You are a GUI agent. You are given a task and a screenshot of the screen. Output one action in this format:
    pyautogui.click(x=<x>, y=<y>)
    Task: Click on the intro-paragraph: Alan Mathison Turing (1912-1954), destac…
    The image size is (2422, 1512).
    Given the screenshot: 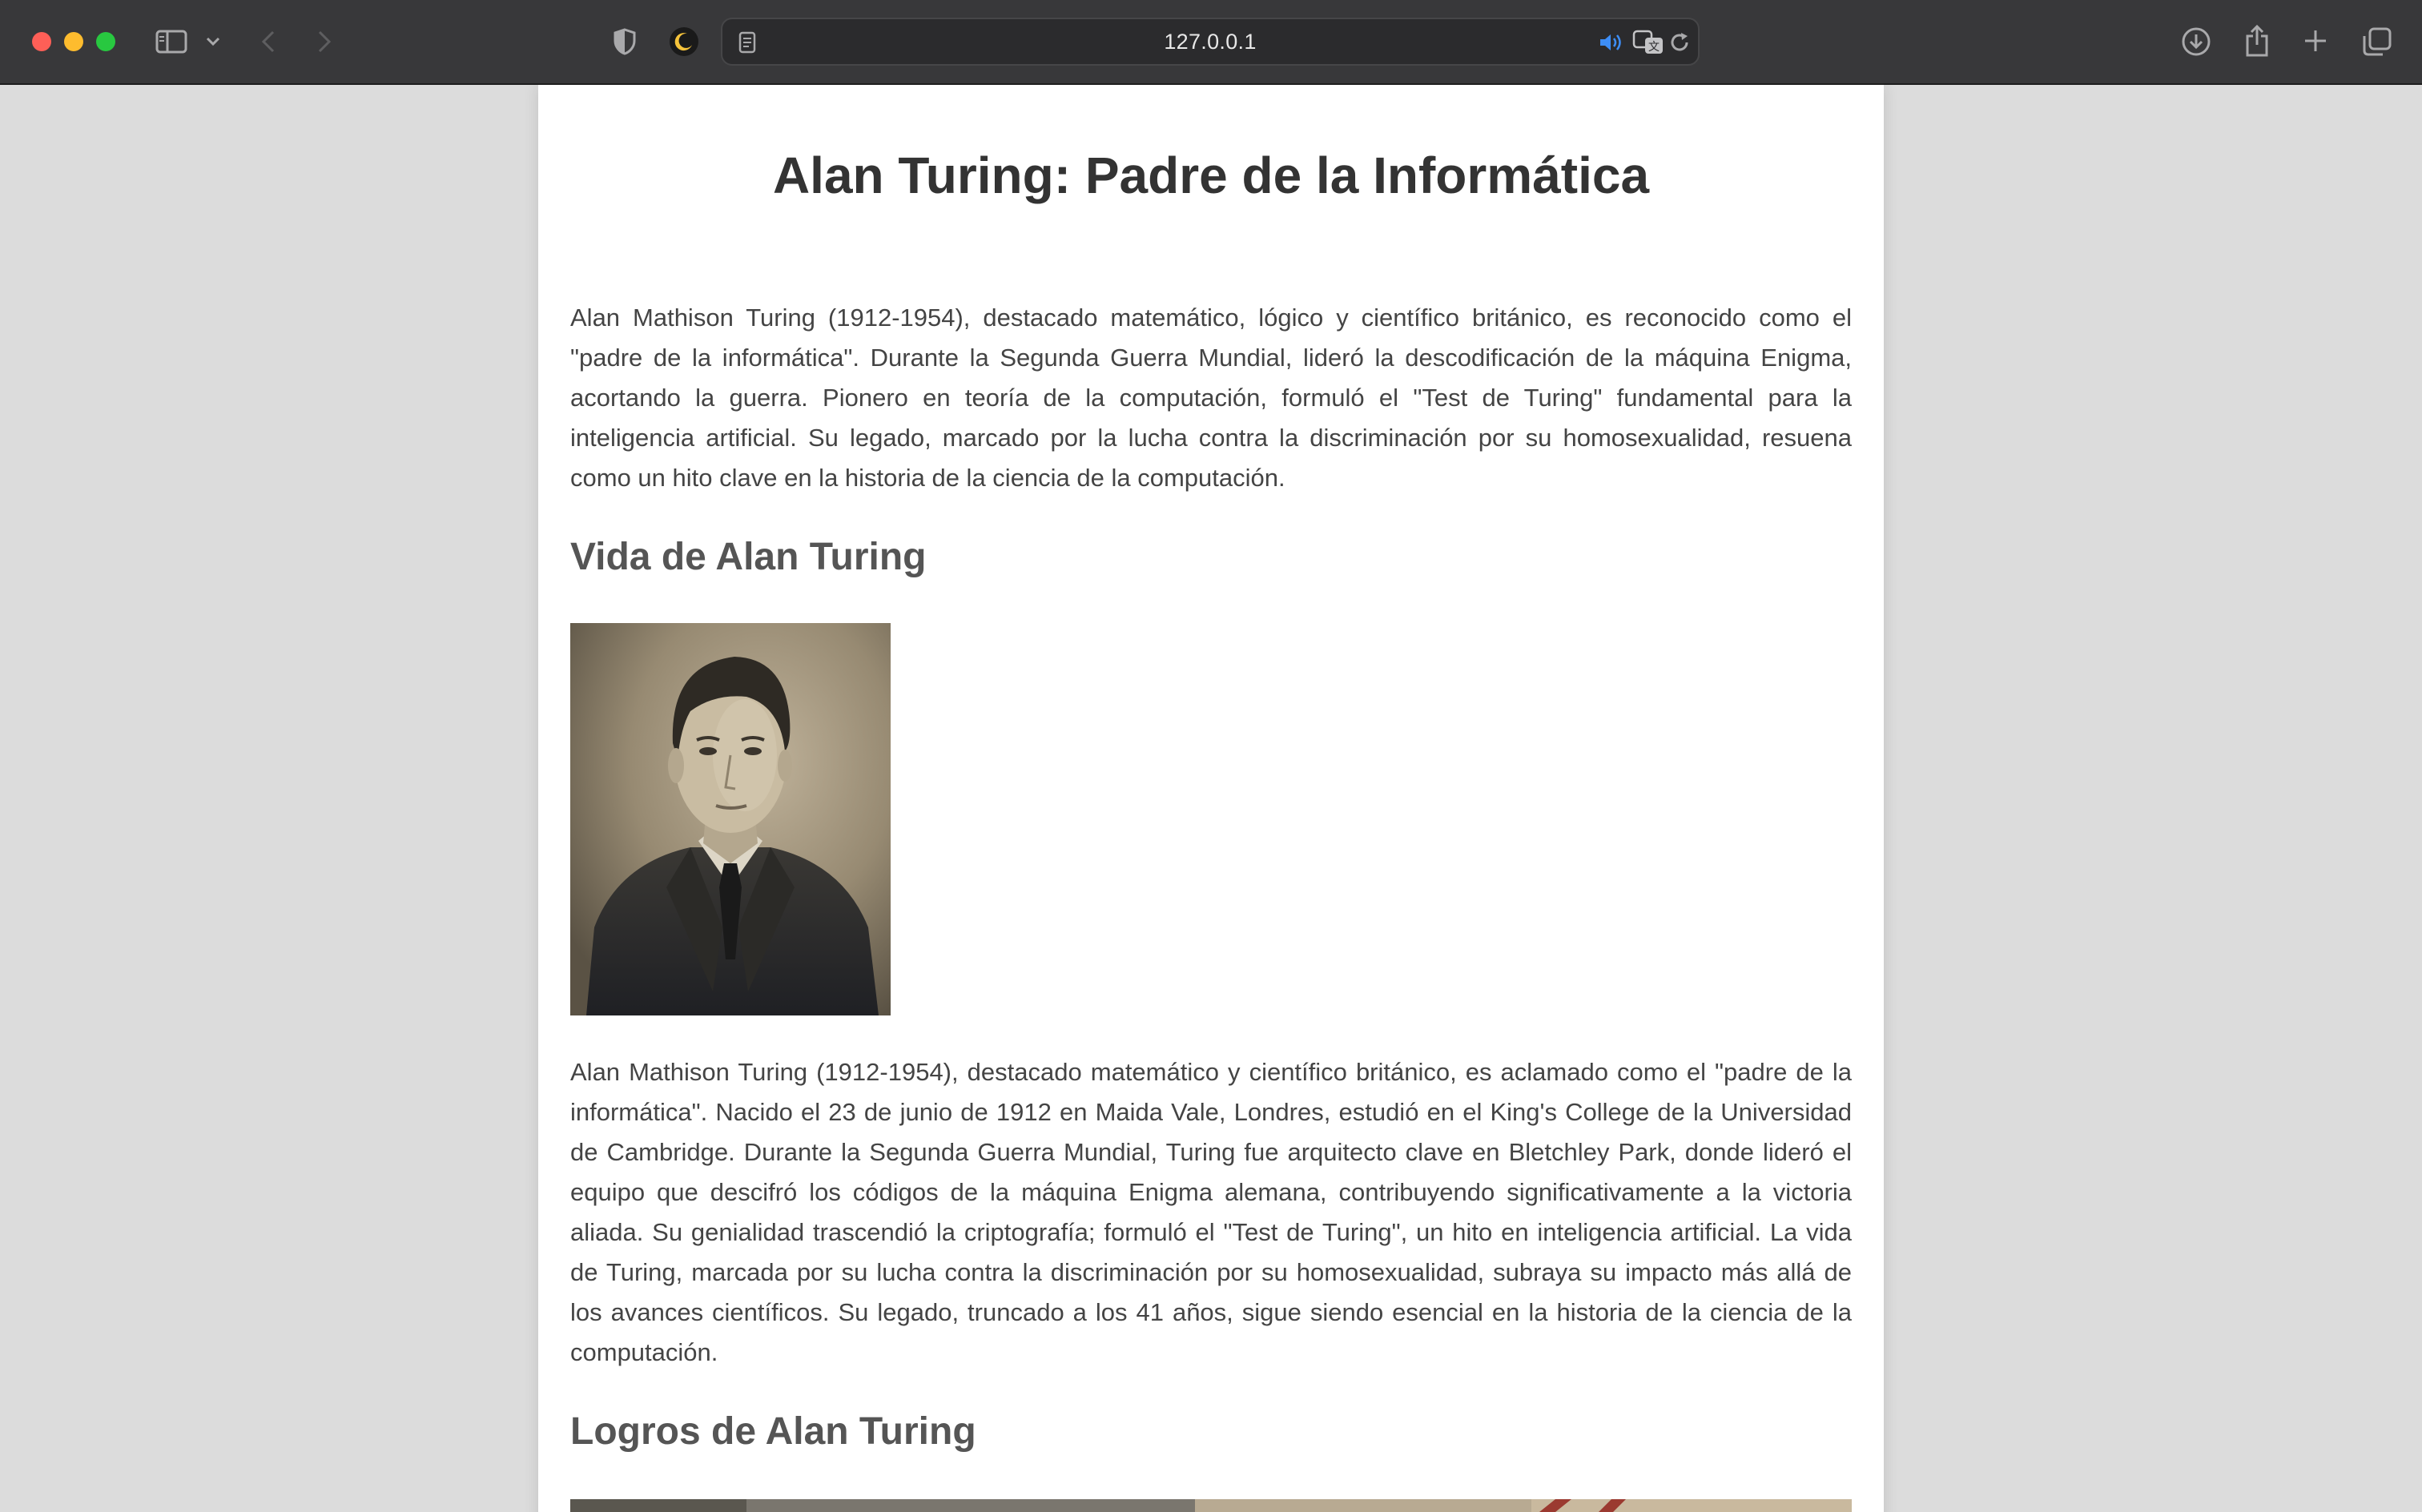 What is the action you would take?
    pyautogui.click(x=1211, y=398)
    